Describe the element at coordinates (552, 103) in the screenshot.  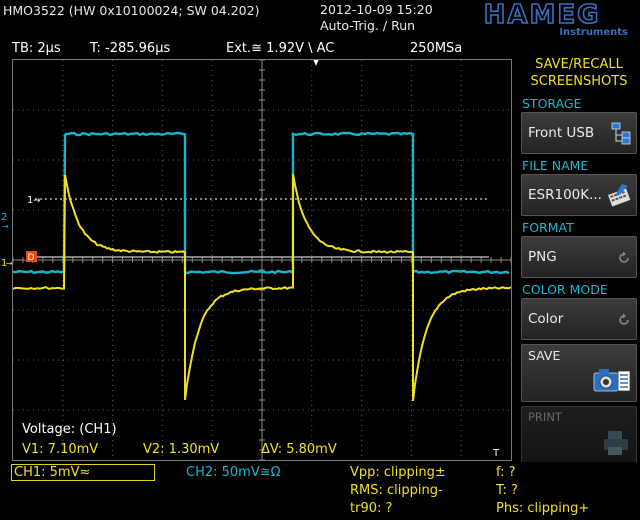
I see `storage-title: STORAGE` at that location.